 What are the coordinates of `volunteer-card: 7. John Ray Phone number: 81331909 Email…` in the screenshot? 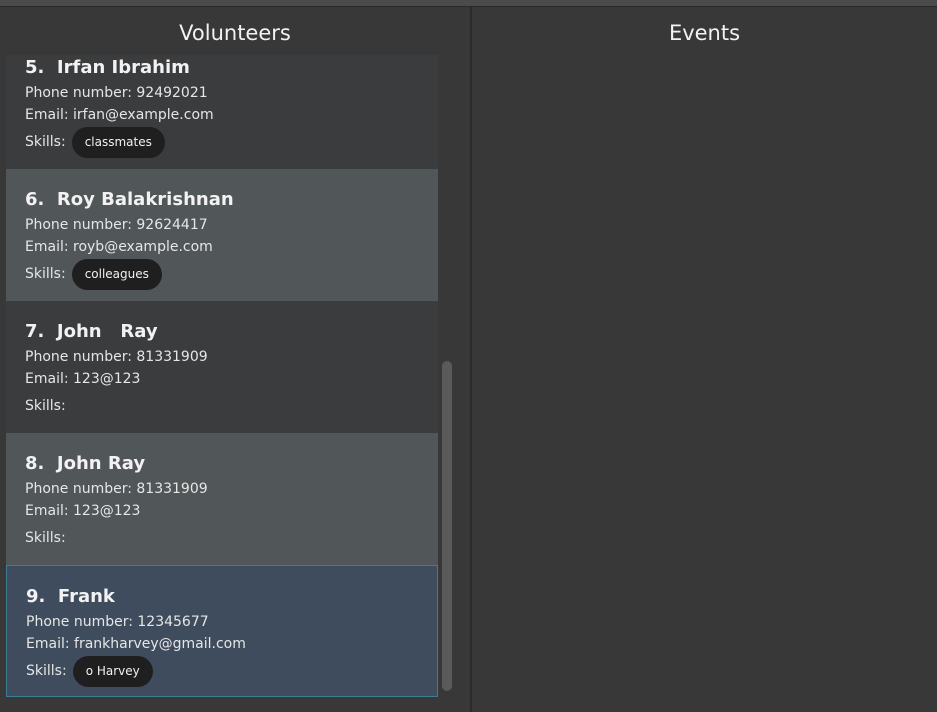 It's located at (222, 367).